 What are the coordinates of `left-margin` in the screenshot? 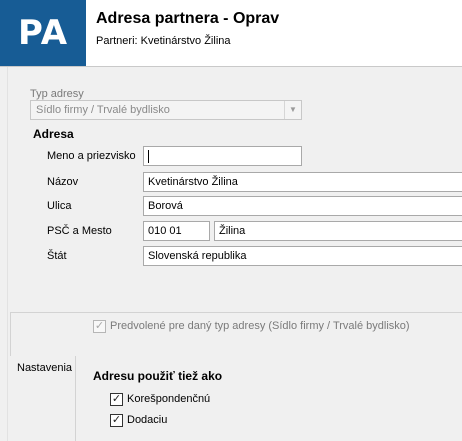 It's located at (4, 254).